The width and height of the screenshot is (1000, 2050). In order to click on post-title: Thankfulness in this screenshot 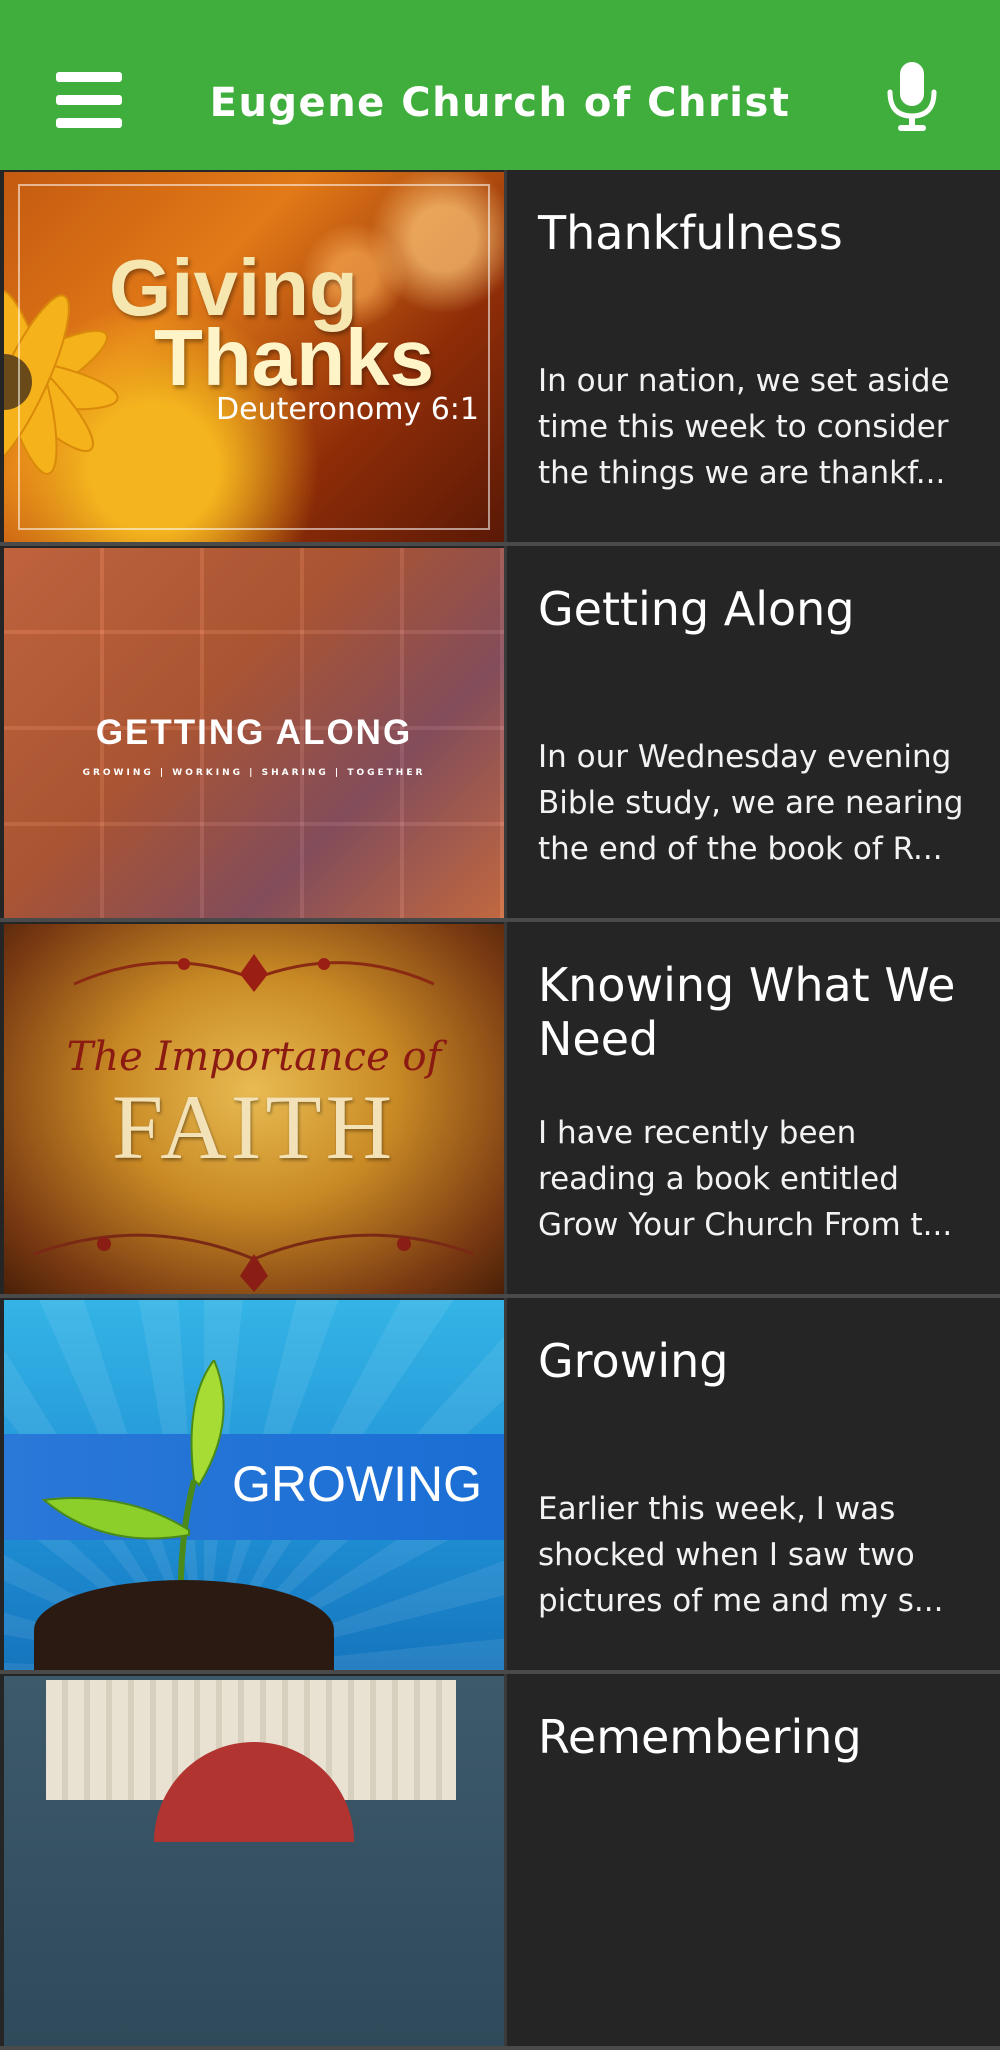, I will do `click(690, 233)`.